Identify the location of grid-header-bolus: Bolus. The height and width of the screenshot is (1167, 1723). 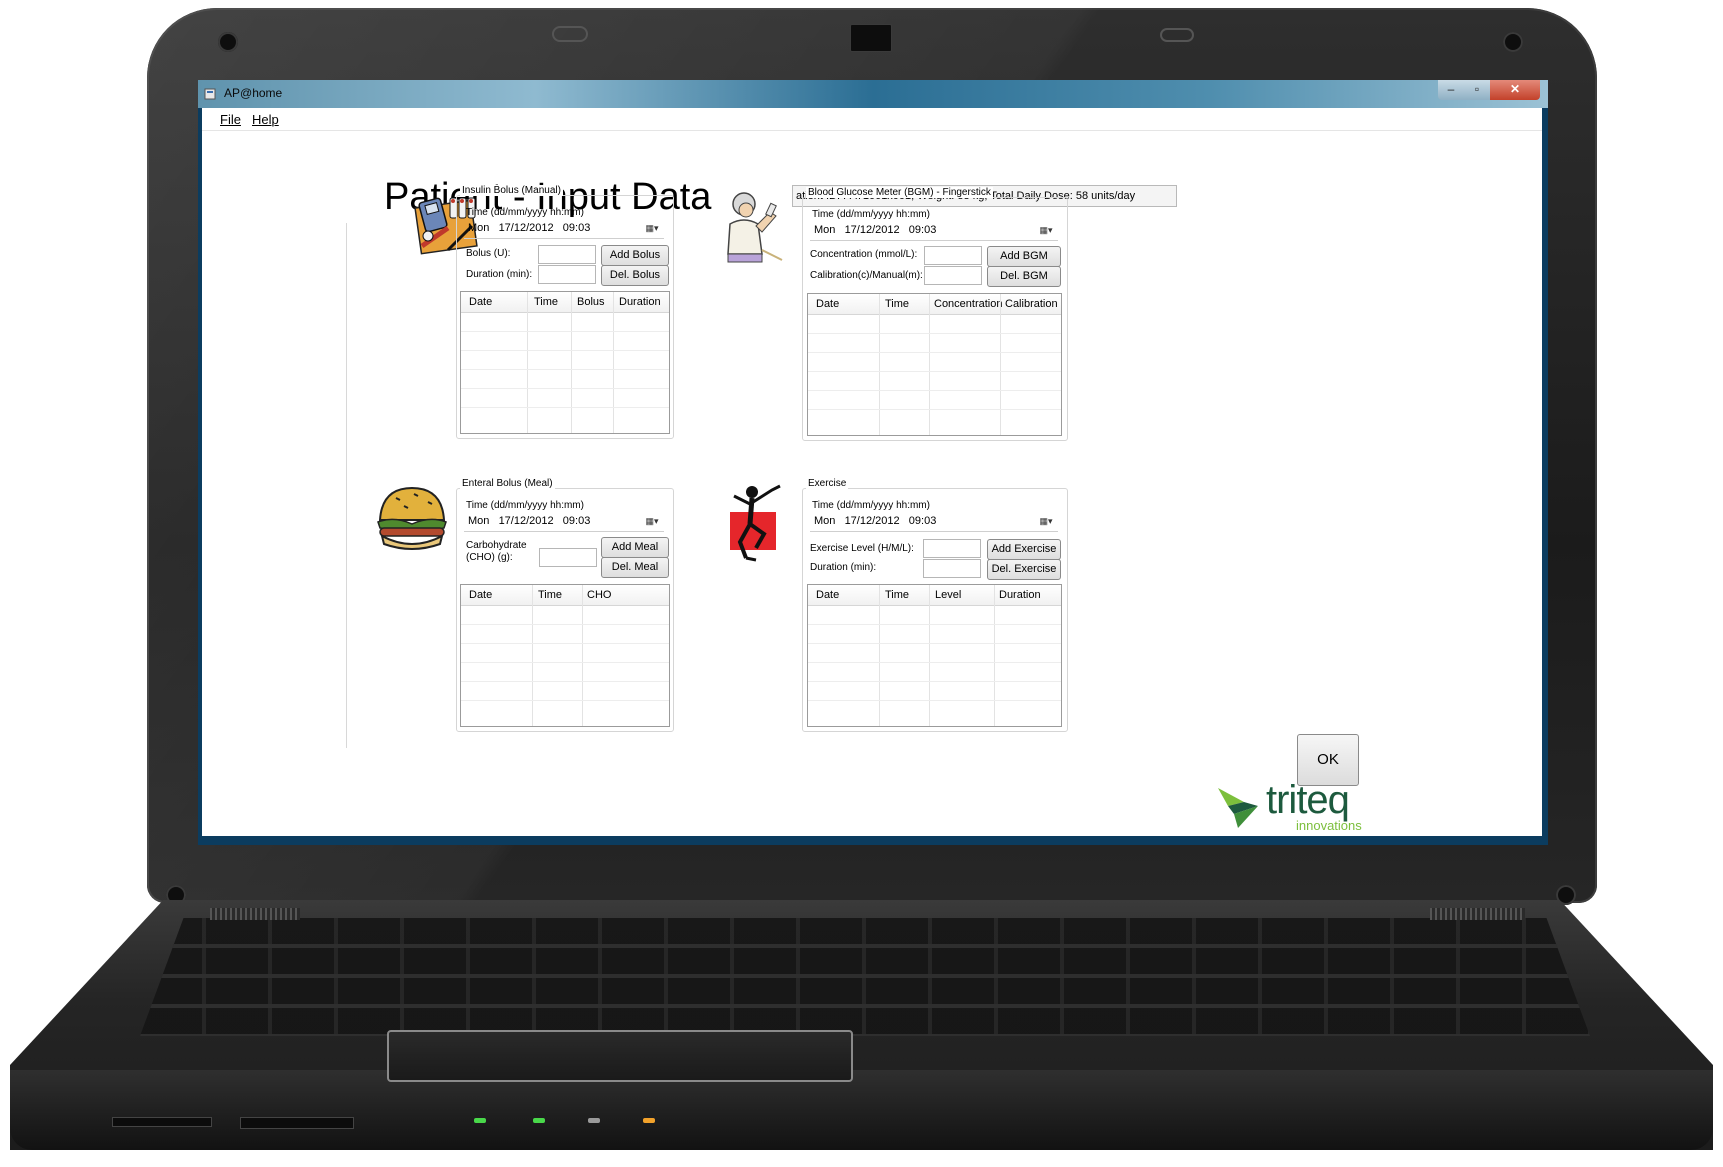
(591, 302).